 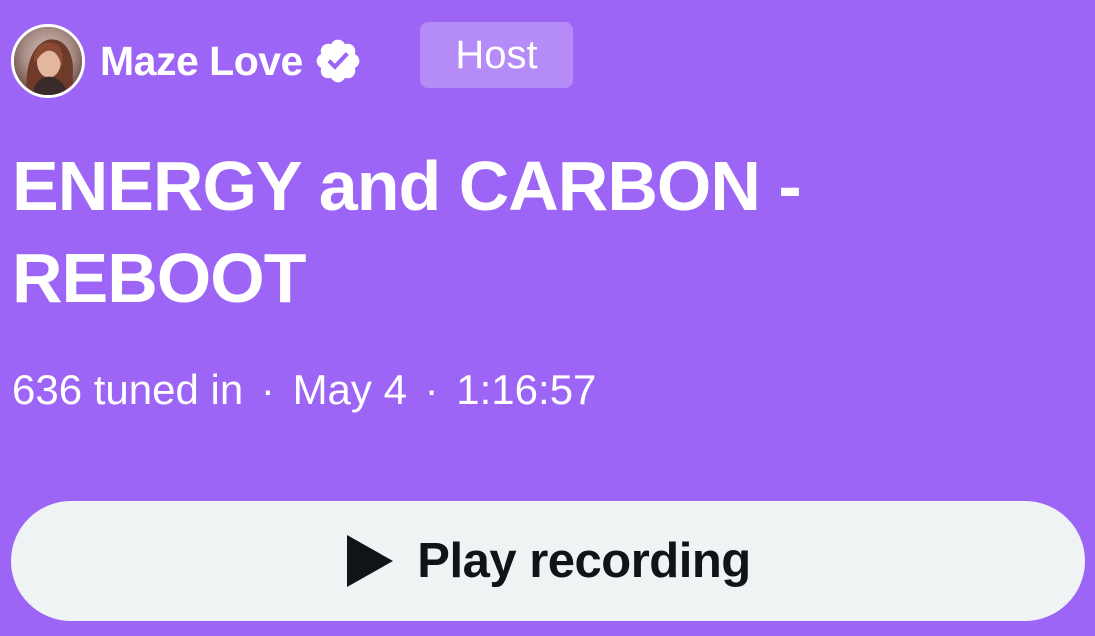 What do you see at coordinates (496, 55) in the screenshot?
I see `host-role-badge: Host` at bounding box center [496, 55].